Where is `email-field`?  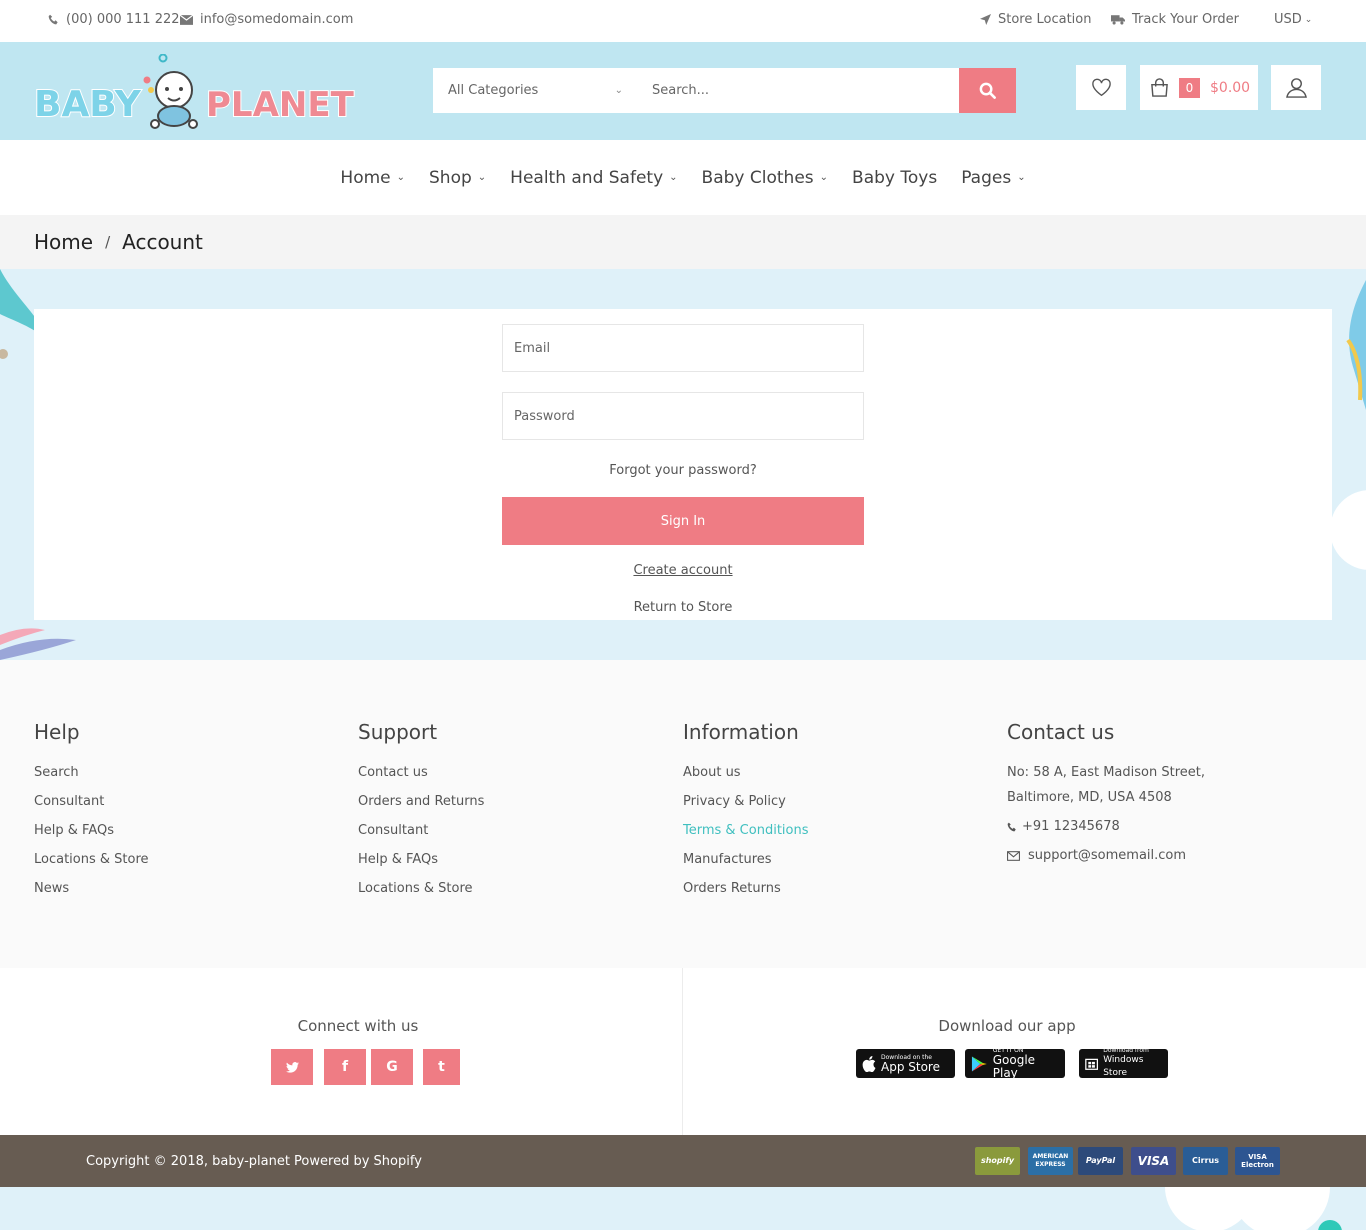
email-field is located at coordinates (683, 348).